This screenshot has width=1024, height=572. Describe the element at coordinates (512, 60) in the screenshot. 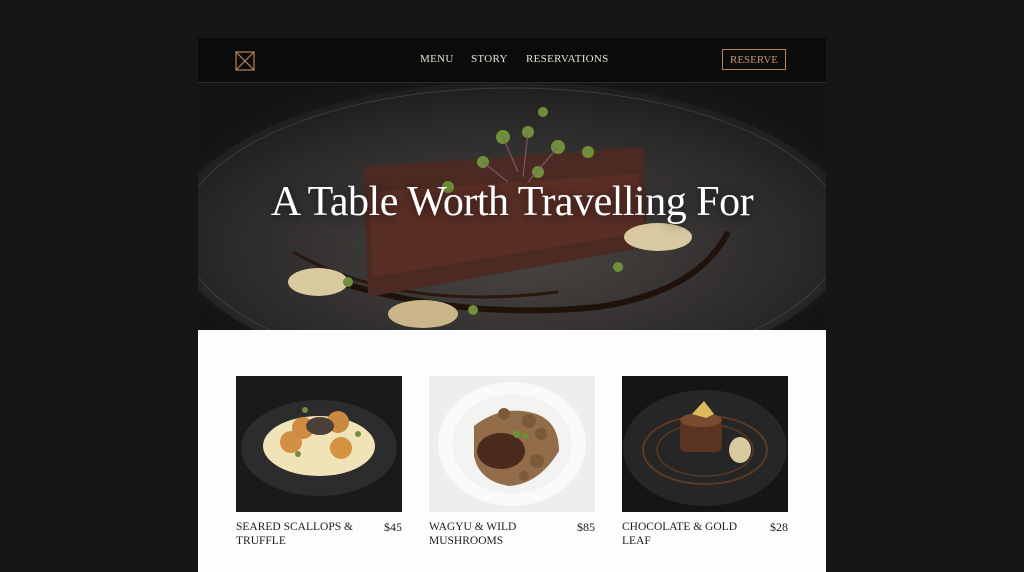

I see `site-header: MENU STORY RESERVATIONS RESERVE` at that location.